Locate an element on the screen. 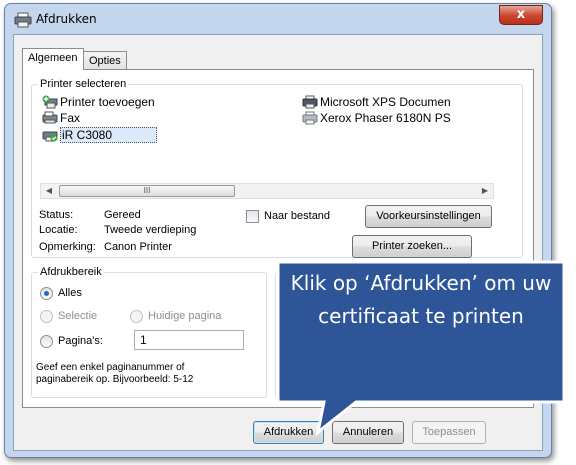  printer-name: Microsoft XPS Documen is located at coordinates (385, 102).